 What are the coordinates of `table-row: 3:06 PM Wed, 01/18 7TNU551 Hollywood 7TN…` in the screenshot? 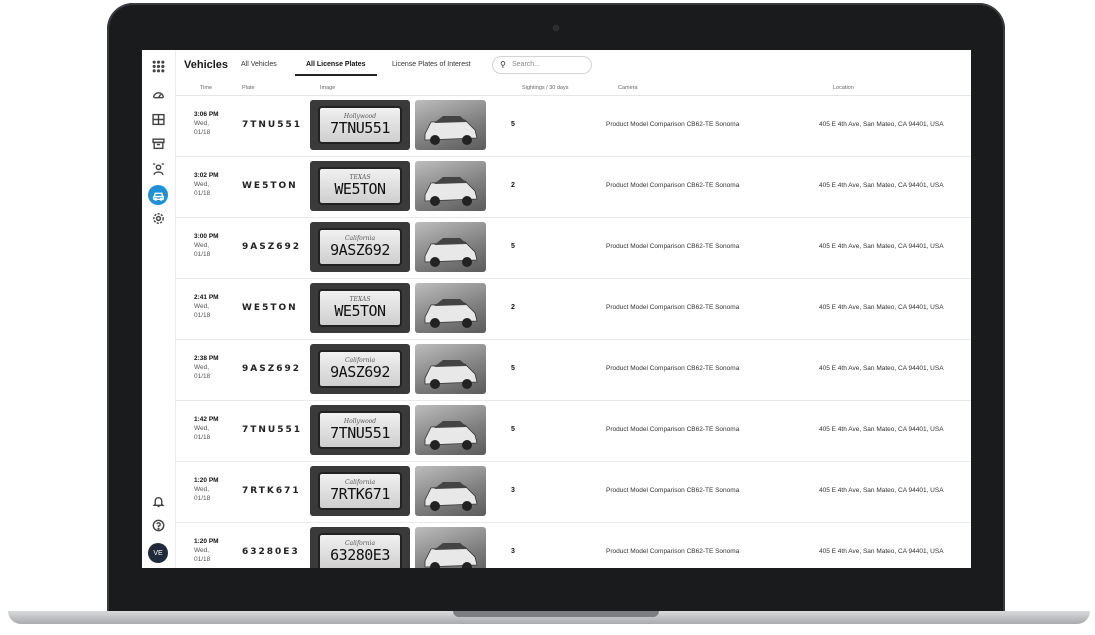 It's located at (573, 126).